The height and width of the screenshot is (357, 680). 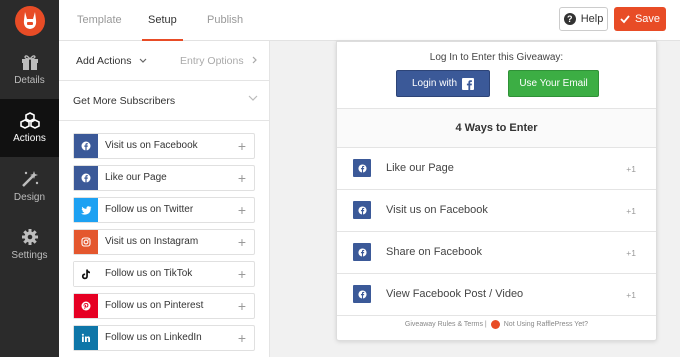 I want to click on section-get-more-subscribers: Get More Subscribers, so click(x=164, y=101).